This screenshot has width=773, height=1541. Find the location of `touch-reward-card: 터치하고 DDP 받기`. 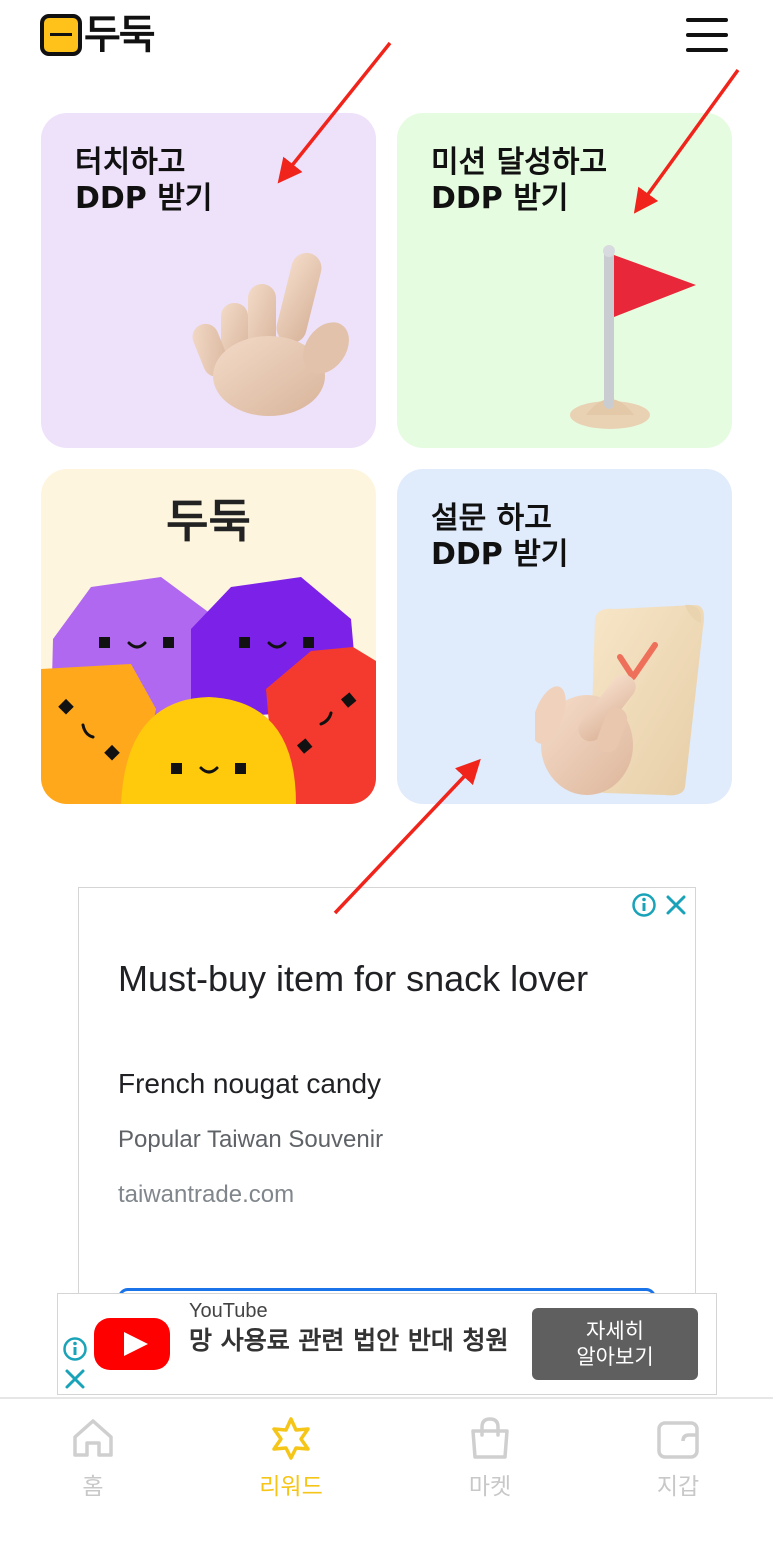

touch-reward-card: 터치하고 DDP 받기 is located at coordinates (208, 280).